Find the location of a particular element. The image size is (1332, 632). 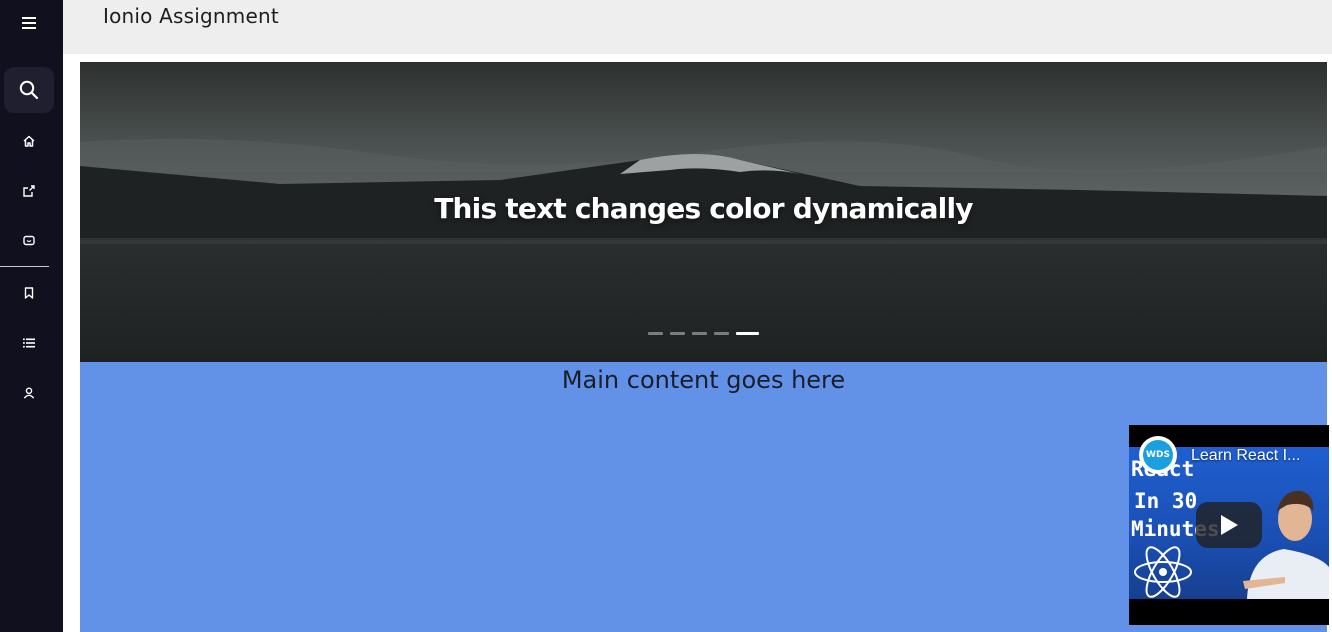

bookmark-button is located at coordinates (29, 293).